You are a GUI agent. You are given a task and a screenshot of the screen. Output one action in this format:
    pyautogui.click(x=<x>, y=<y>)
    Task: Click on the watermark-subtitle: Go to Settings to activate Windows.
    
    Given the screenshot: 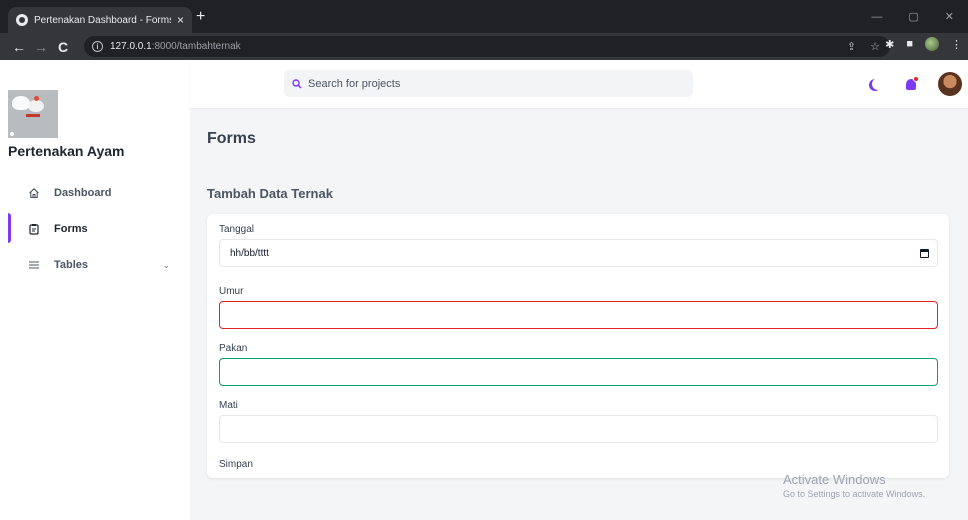 What is the action you would take?
    pyautogui.click(x=854, y=494)
    